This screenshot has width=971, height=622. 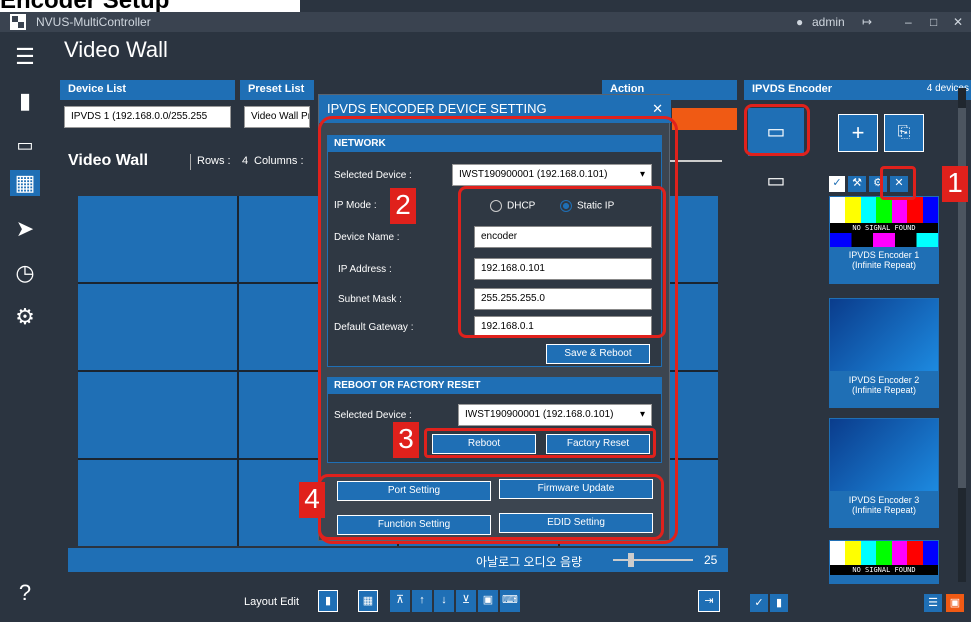 What do you see at coordinates (904, 133) in the screenshot?
I see `copy-icon: ⎘` at bounding box center [904, 133].